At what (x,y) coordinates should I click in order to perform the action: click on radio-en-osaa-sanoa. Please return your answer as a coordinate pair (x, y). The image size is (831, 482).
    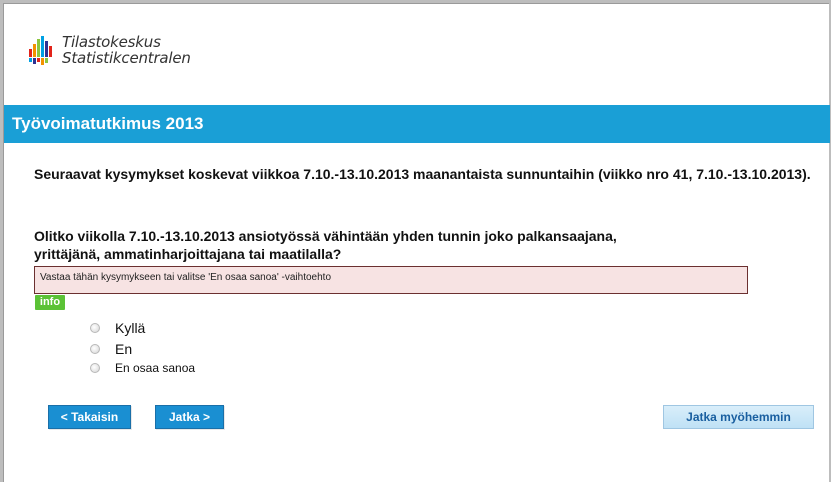
    Looking at the image, I should click on (95, 368).